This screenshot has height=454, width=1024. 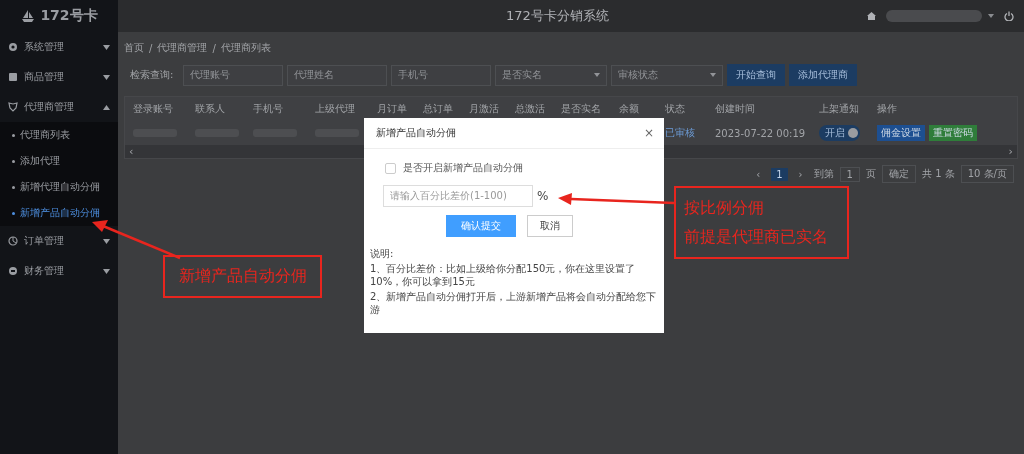 I want to click on select-field: 审核状态, so click(x=667, y=75).